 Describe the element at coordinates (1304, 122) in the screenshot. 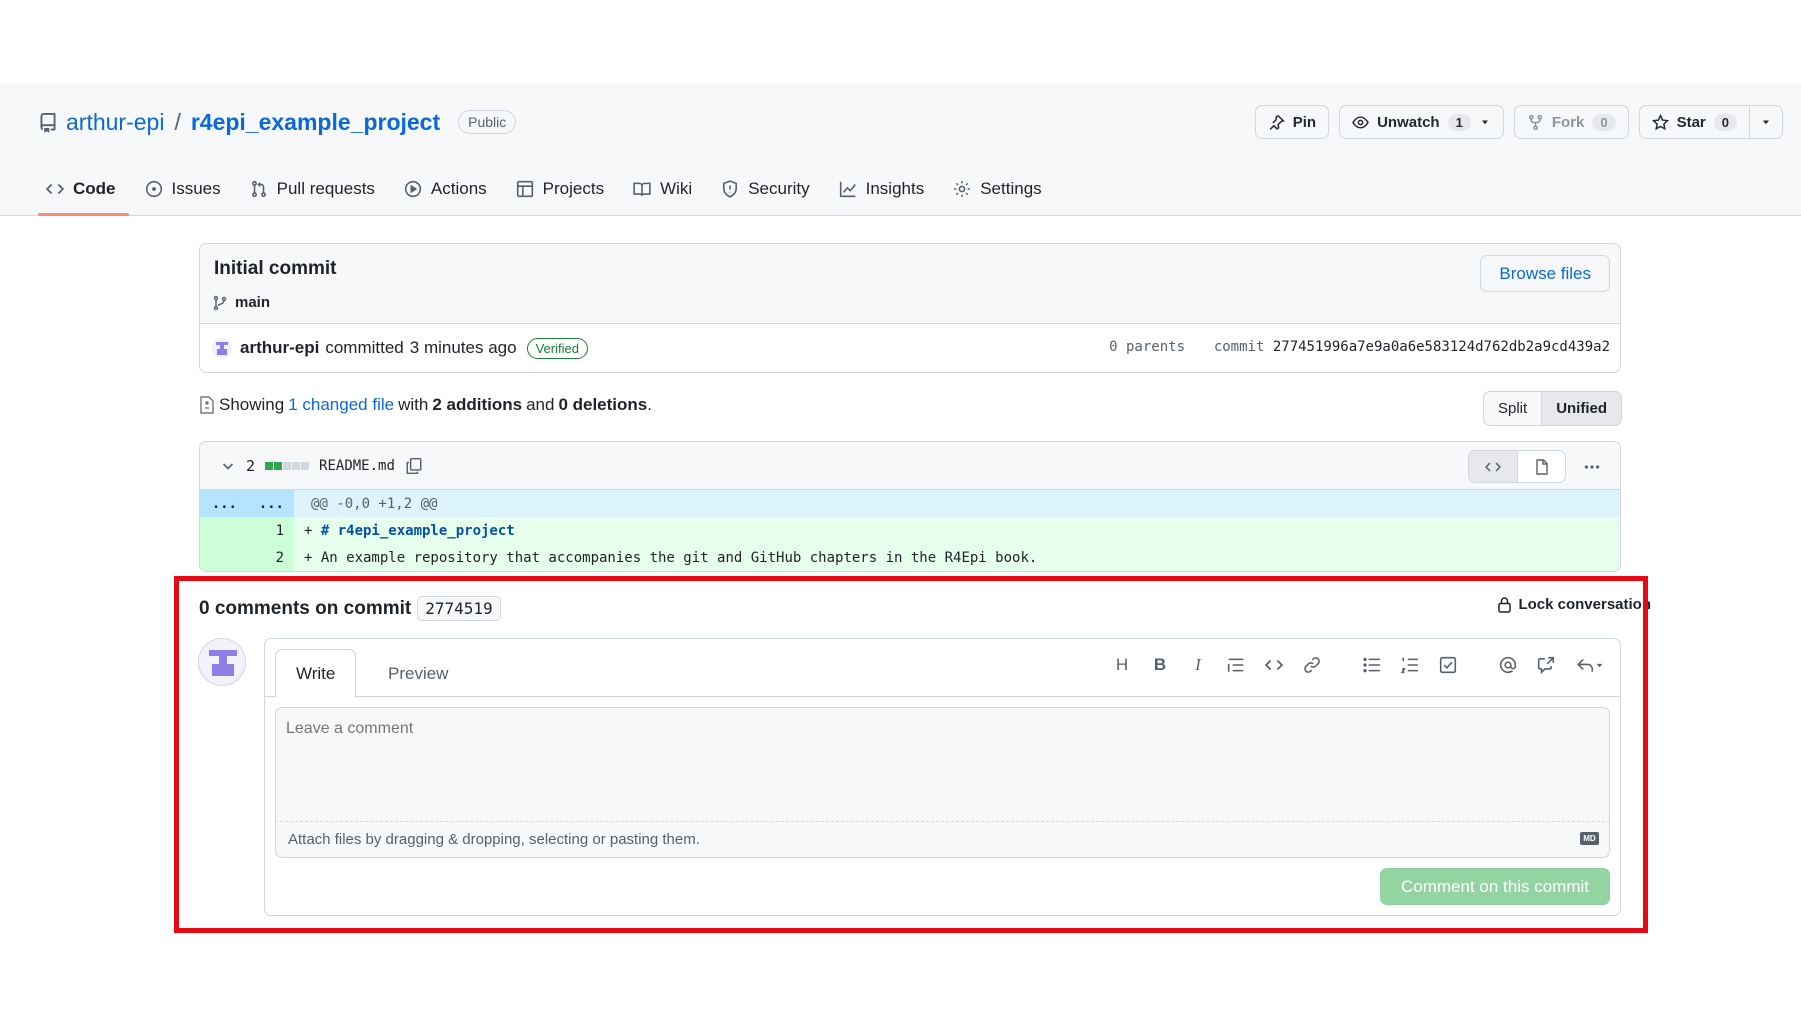

I see `pin-label: Pin` at that location.